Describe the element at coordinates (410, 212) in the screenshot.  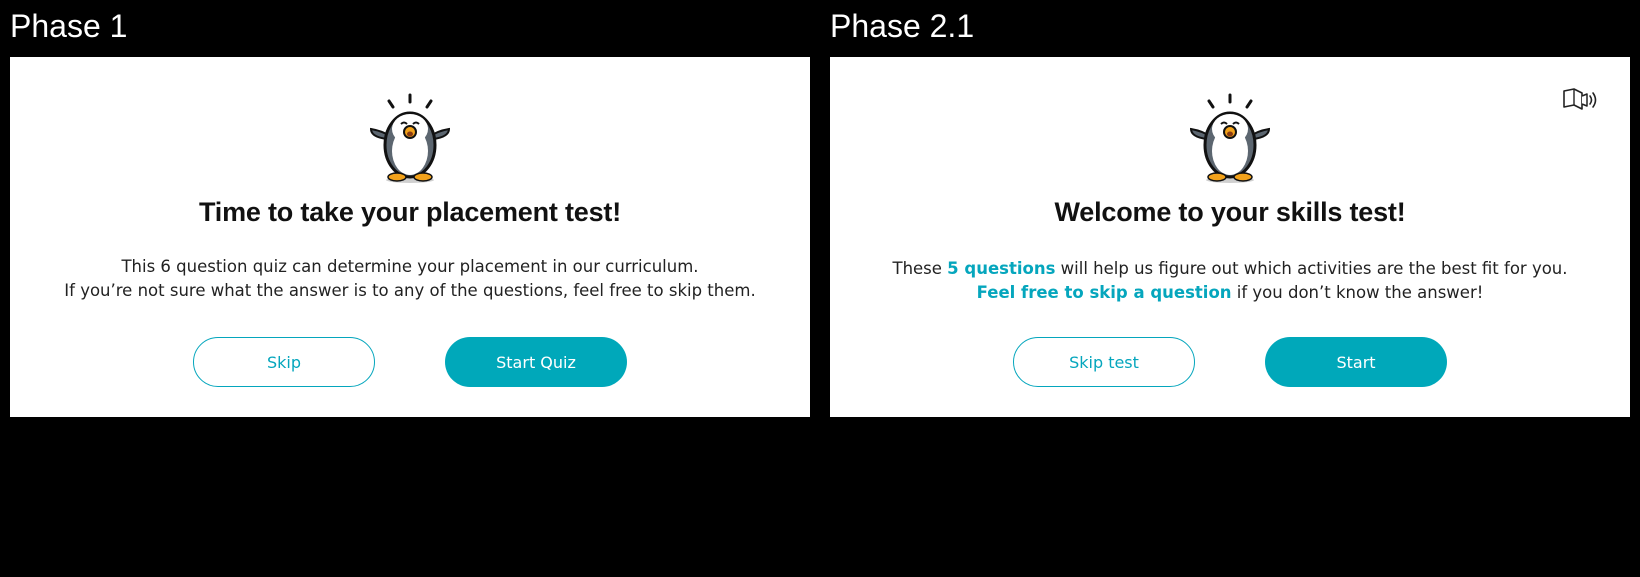
I see `phase1-title: Time to take your placement test!` at that location.